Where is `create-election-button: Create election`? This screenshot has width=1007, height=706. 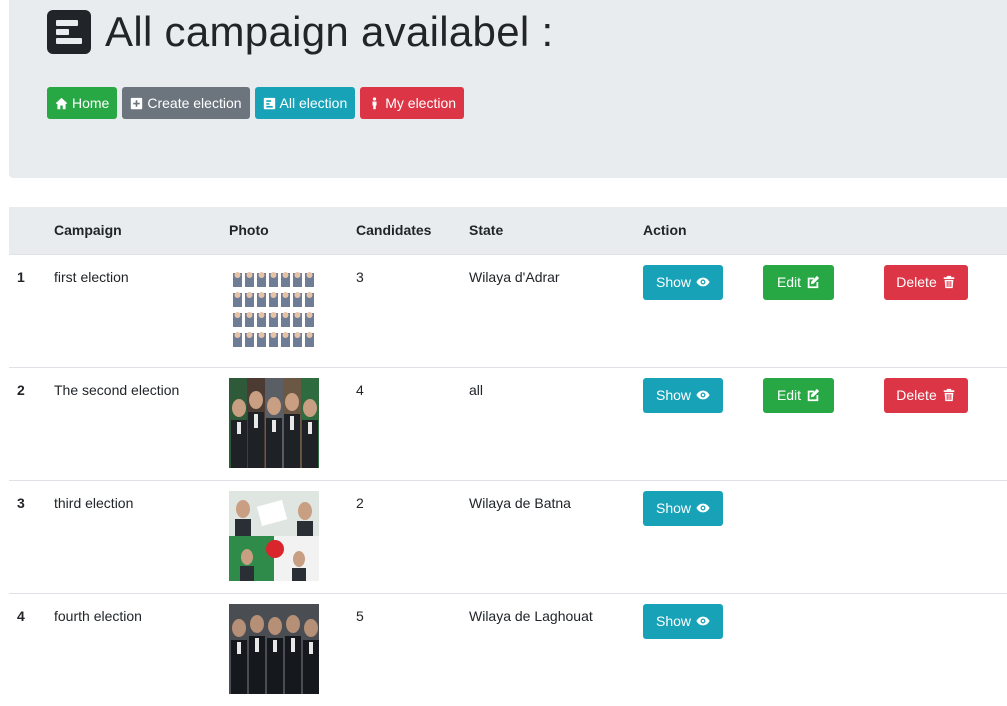 create-election-button: Create election is located at coordinates (186, 103).